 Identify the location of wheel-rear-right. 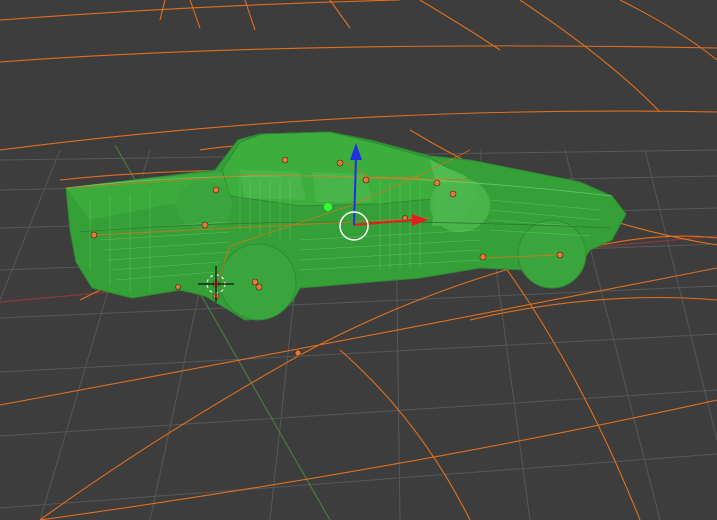
(552, 254).